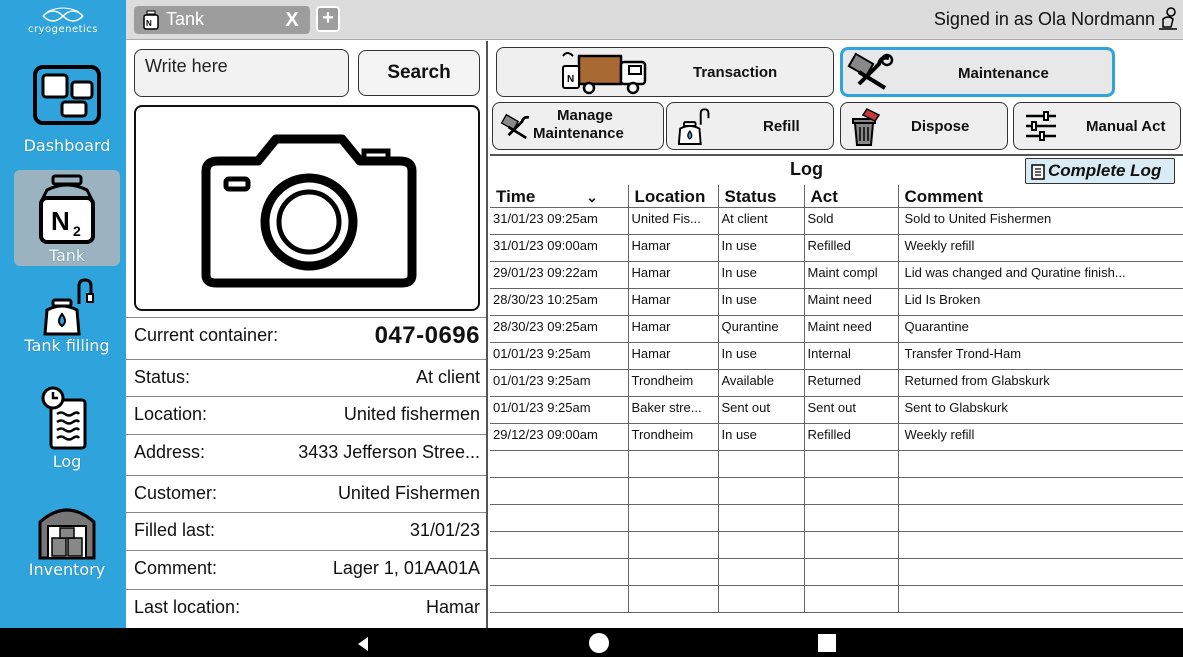 The width and height of the screenshot is (1183, 657). I want to click on tab-title: Tank, so click(185, 19).